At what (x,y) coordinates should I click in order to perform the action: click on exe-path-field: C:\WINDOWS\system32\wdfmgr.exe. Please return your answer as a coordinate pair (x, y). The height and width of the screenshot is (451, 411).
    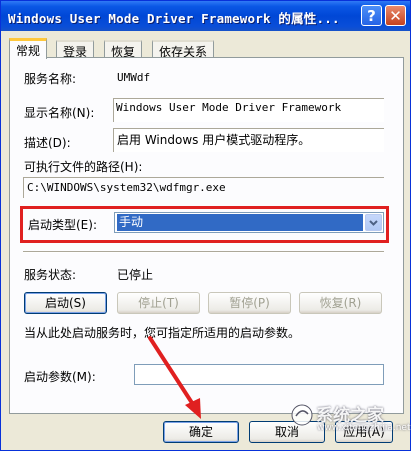
    Looking at the image, I should click on (203, 187).